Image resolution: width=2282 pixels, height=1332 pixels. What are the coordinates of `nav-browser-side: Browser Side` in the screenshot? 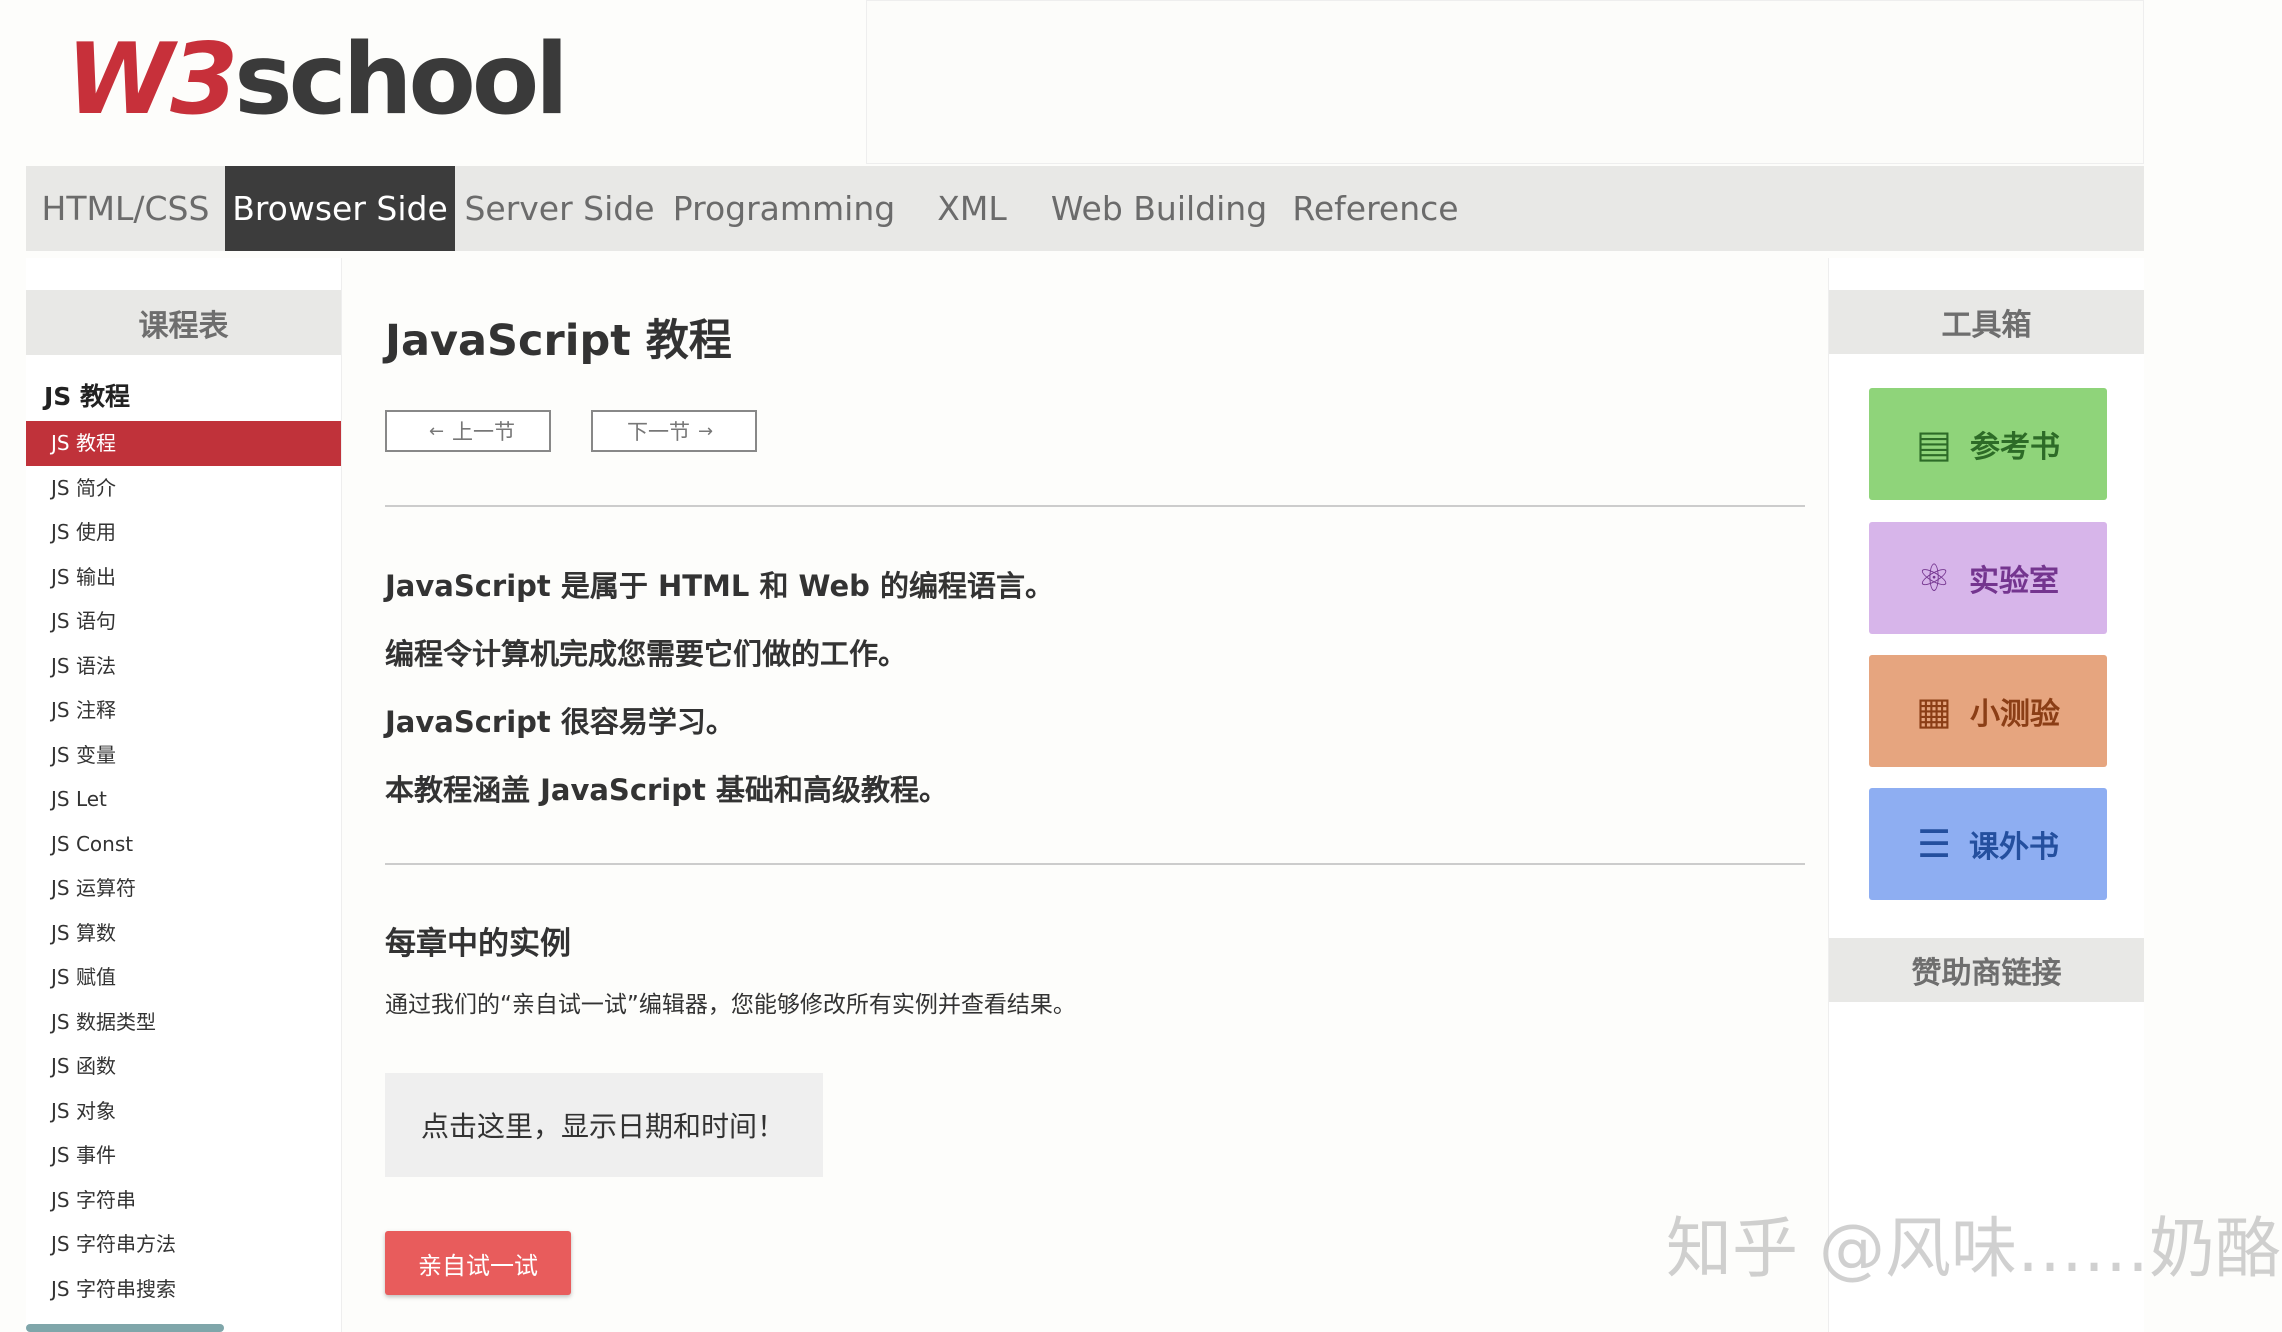 It's located at (340, 208).